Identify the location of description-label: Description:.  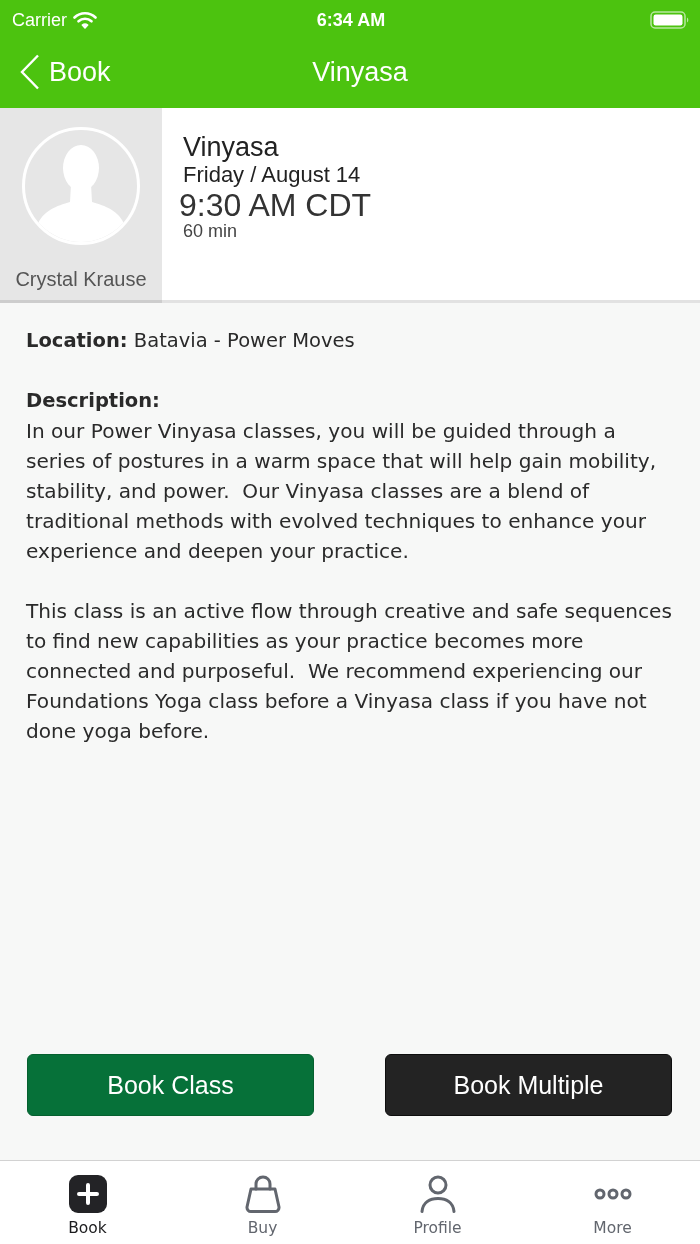
(93, 401).